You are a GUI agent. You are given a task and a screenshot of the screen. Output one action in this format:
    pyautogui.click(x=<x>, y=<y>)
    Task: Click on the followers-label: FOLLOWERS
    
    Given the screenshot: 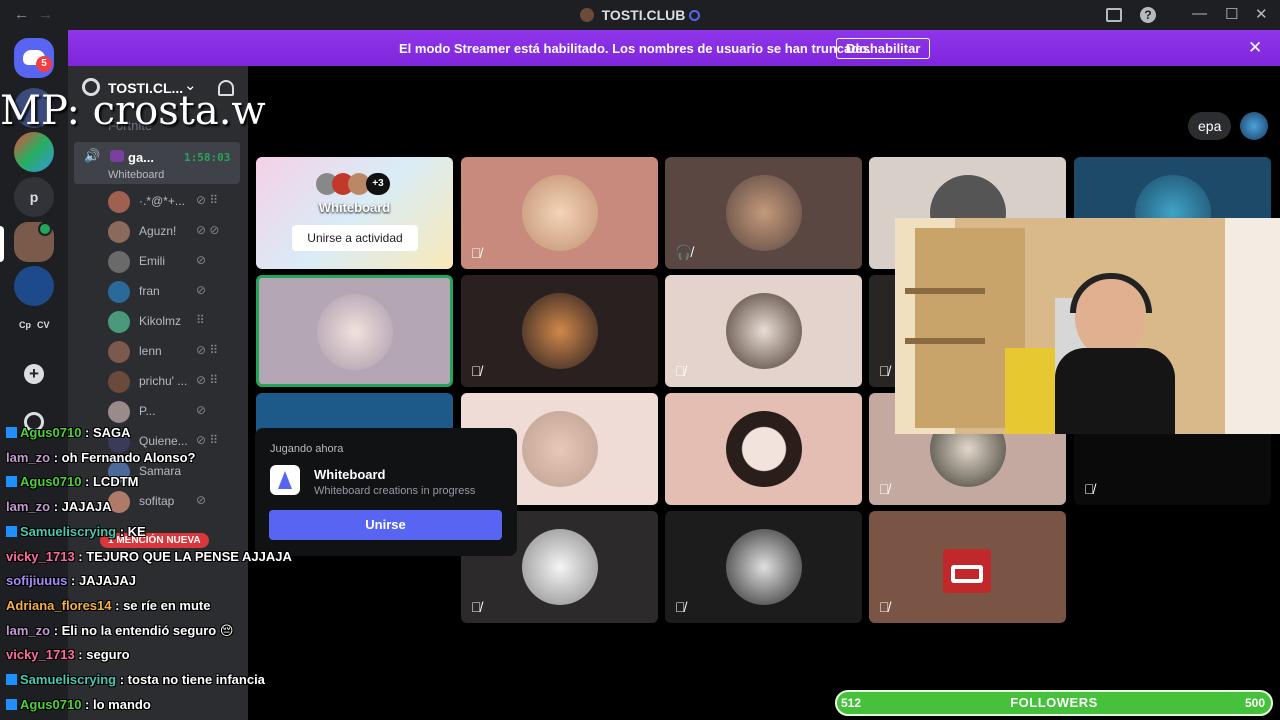 What is the action you would take?
    pyautogui.click(x=1054, y=702)
    